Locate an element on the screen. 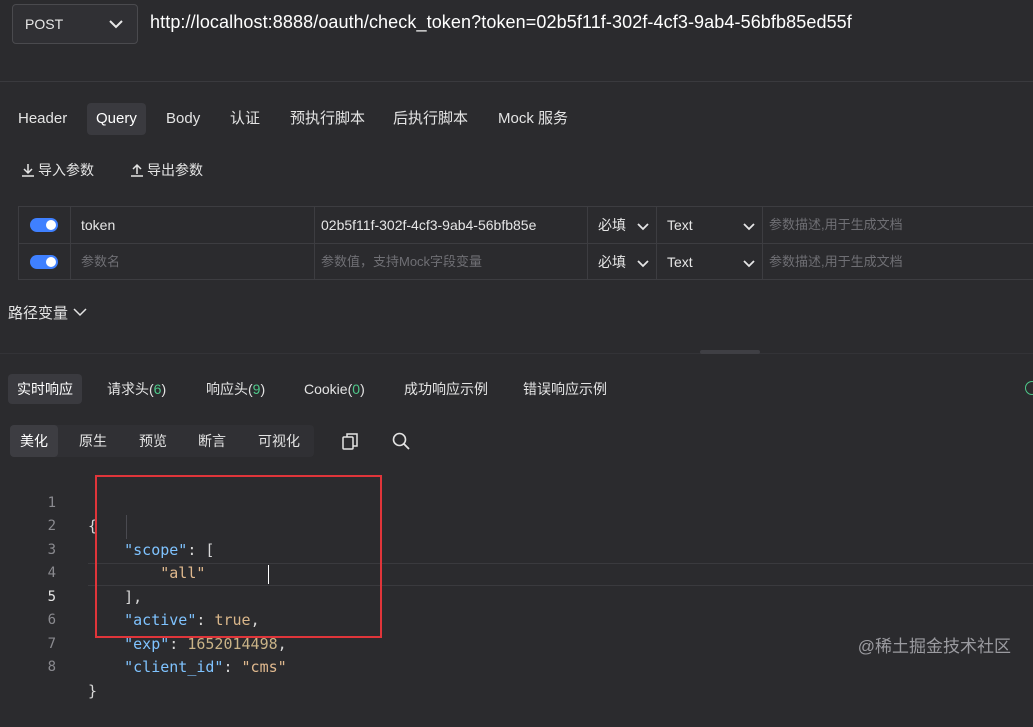 This screenshot has width=1033, height=727. tab-success-example: 成功响应示例 is located at coordinates (446, 389).